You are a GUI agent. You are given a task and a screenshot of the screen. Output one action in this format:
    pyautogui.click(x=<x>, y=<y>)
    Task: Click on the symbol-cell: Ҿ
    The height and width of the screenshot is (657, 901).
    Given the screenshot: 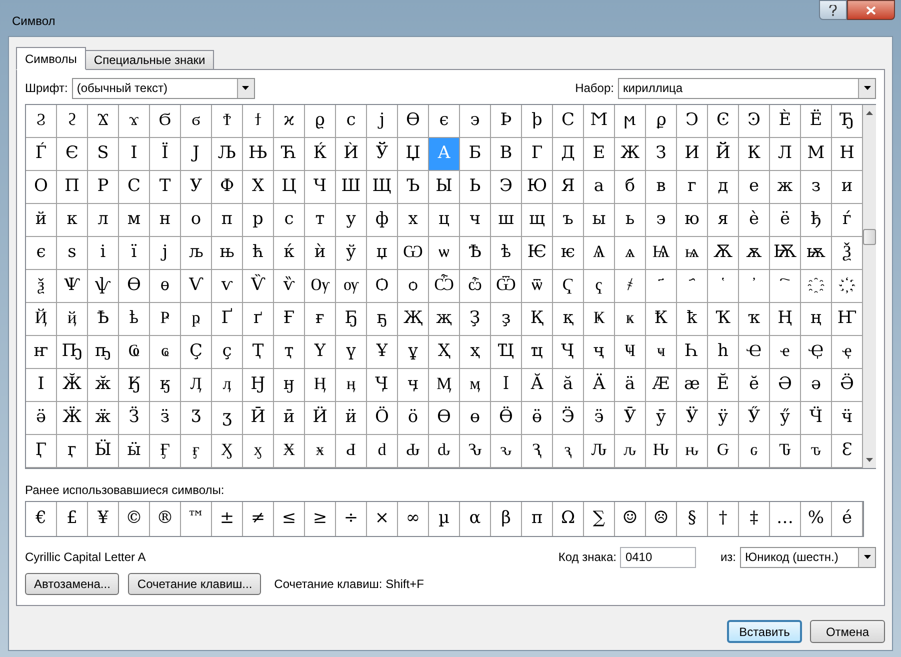 What is the action you would take?
    pyautogui.click(x=816, y=352)
    